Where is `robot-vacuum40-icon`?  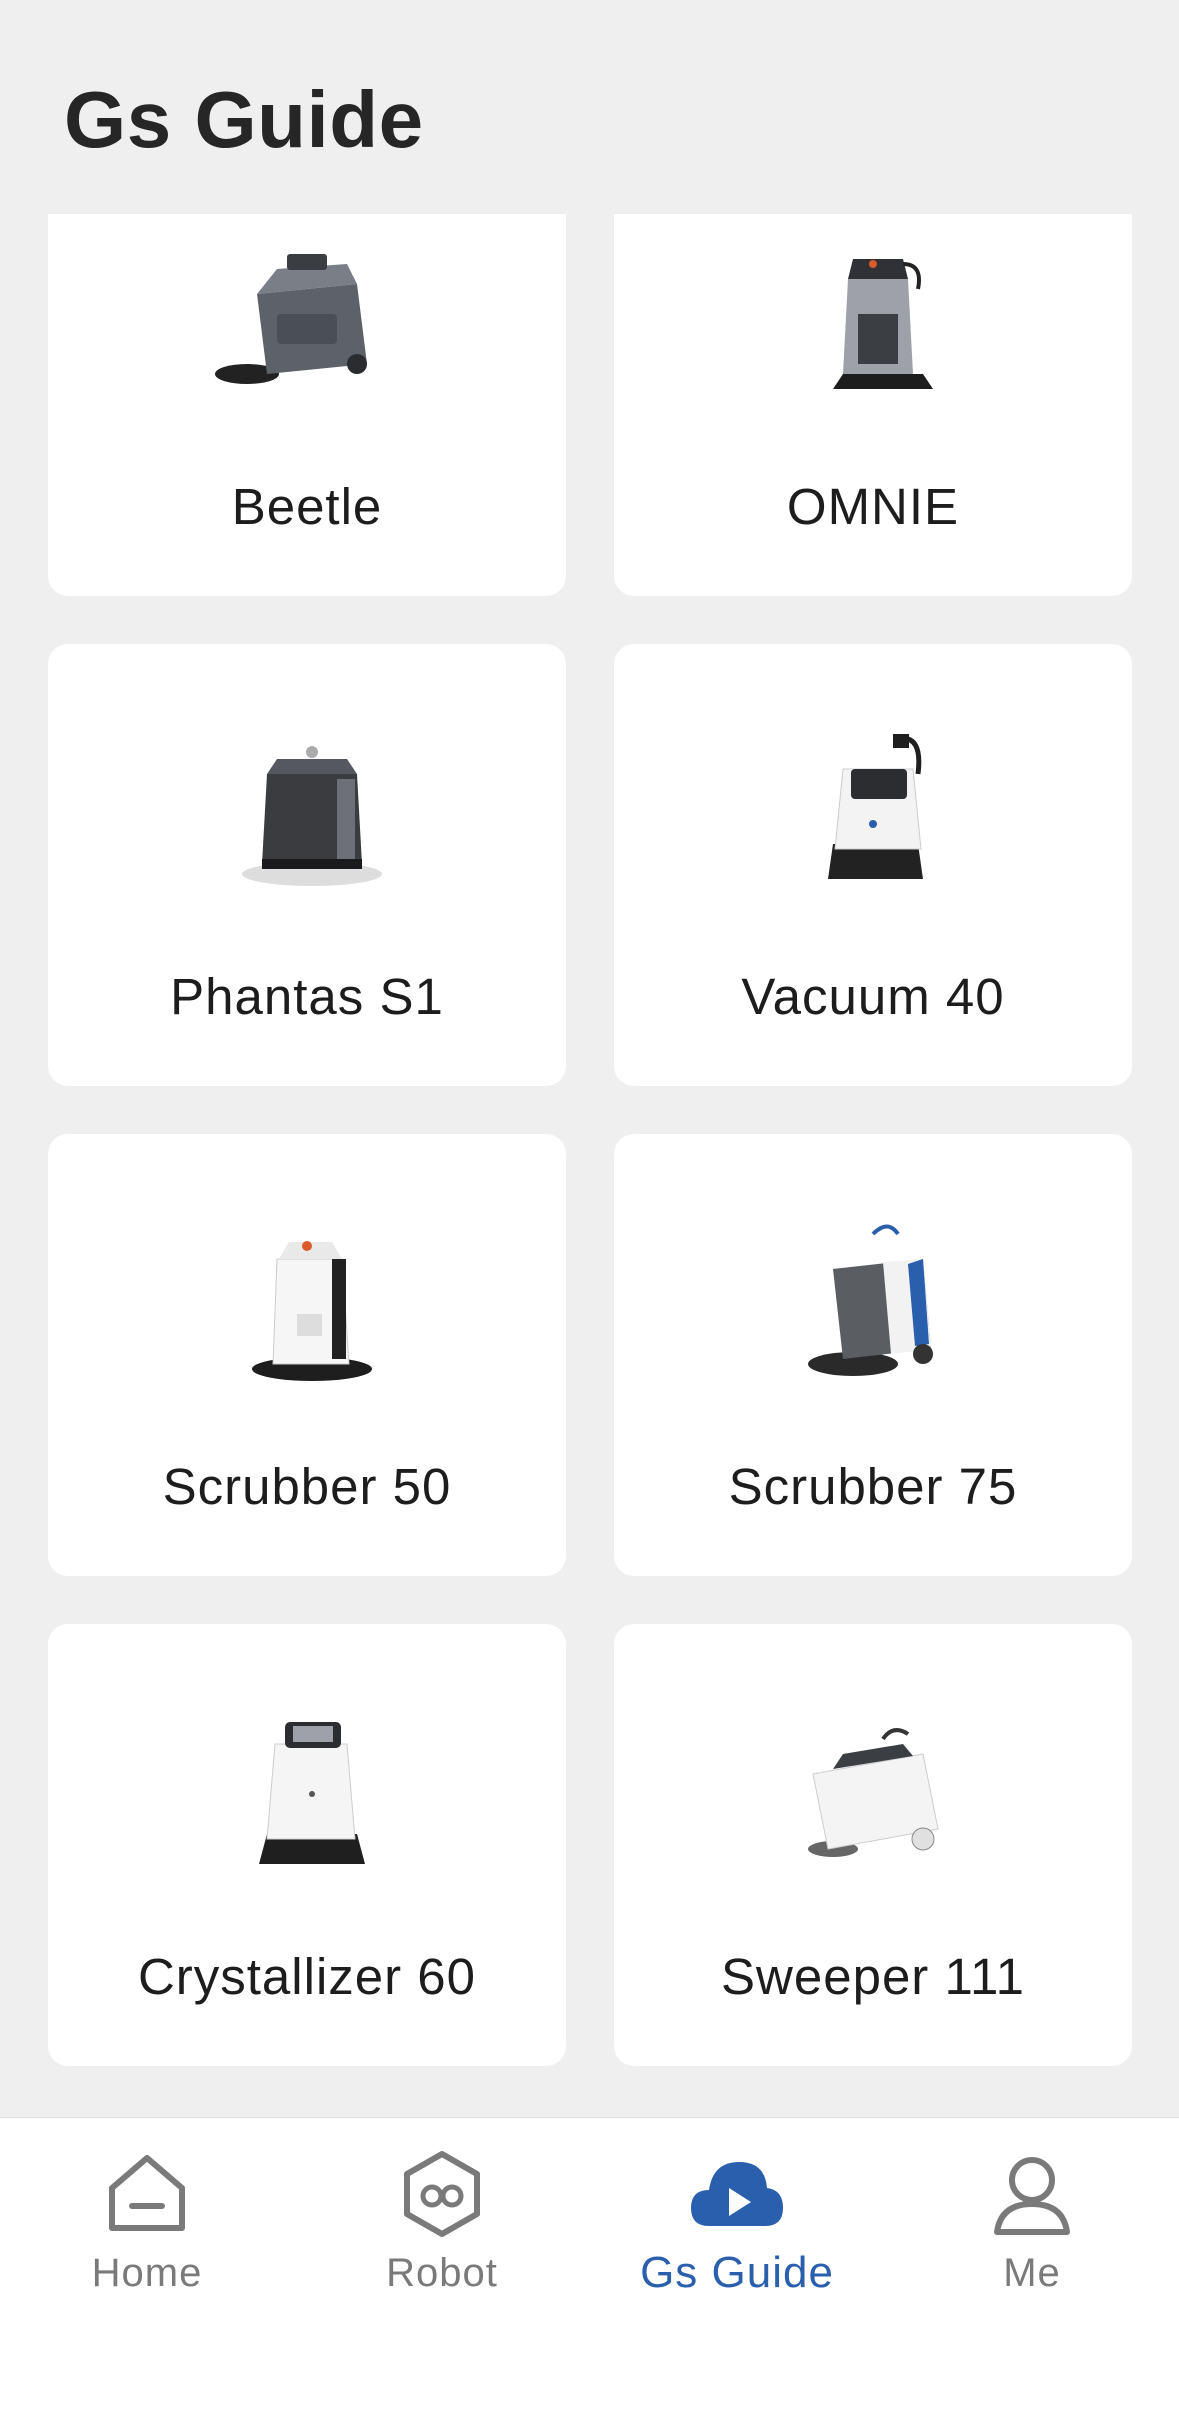 robot-vacuum40-icon is located at coordinates (875, 806).